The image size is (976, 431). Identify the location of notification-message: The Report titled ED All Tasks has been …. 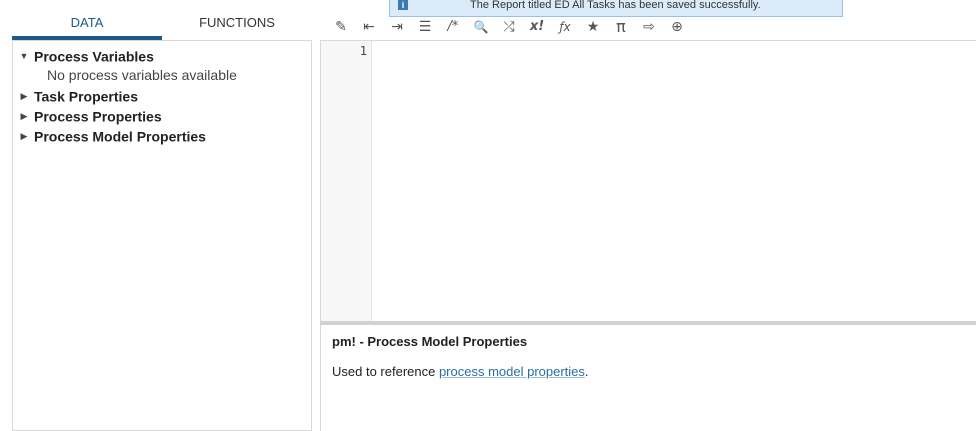
(615, 5).